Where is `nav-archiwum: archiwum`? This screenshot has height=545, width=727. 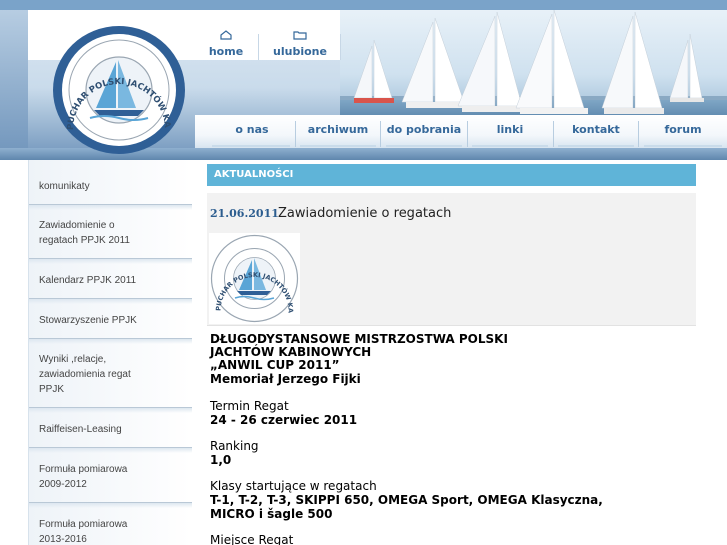
nav-archiwum: archiwum is located at coordinates (338, 133).